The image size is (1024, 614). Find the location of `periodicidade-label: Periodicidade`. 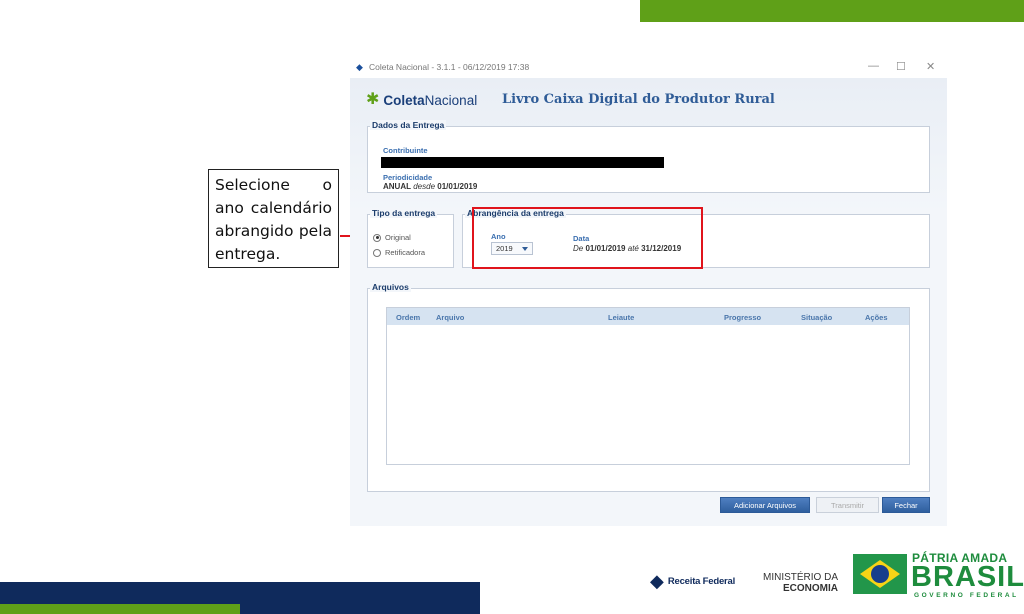

periodicidade-label: Periodicidade is located at coordinates (408, 177).